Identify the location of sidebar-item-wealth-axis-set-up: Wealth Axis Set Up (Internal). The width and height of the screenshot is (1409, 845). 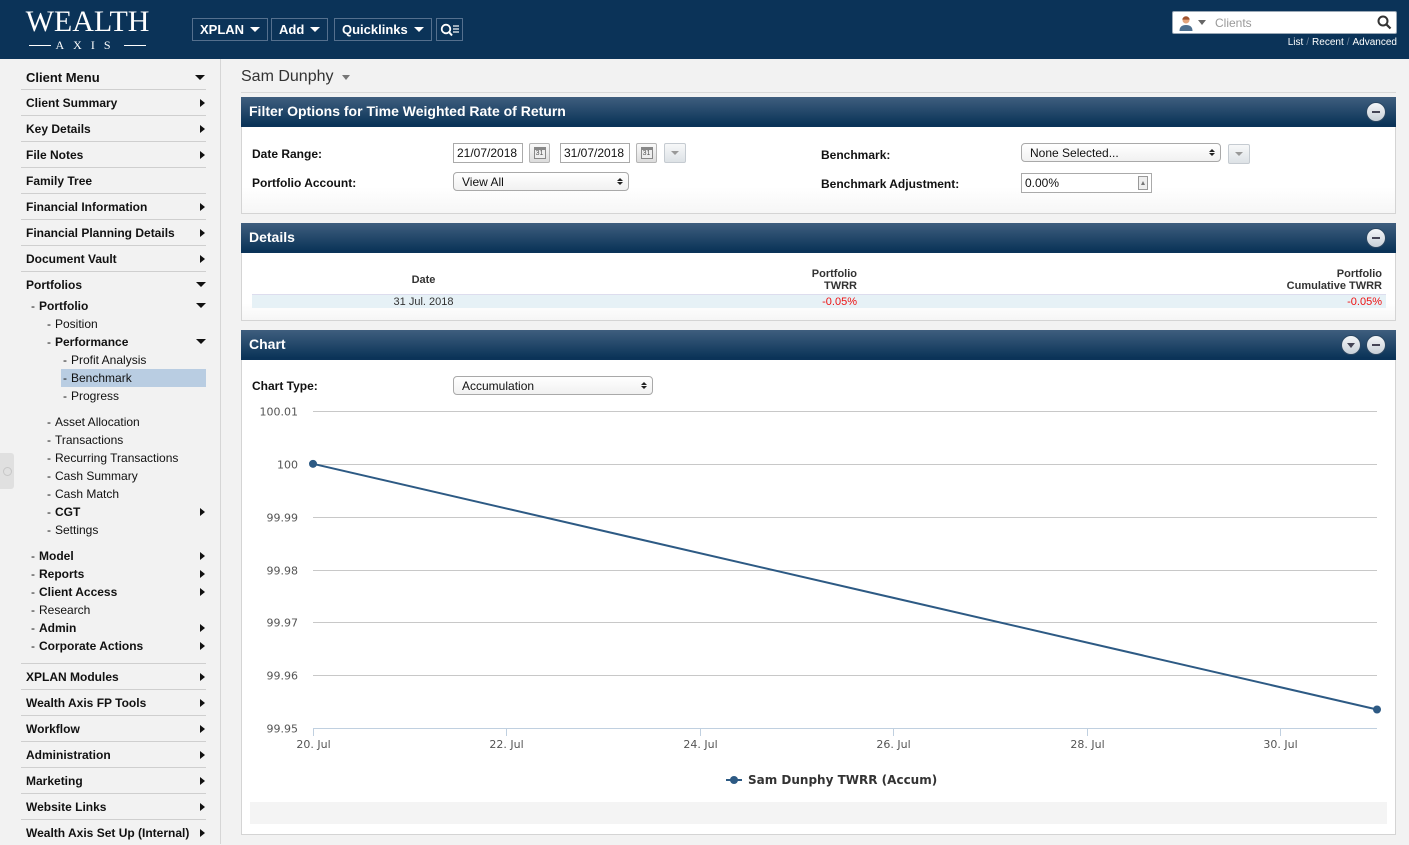
(113, 832).